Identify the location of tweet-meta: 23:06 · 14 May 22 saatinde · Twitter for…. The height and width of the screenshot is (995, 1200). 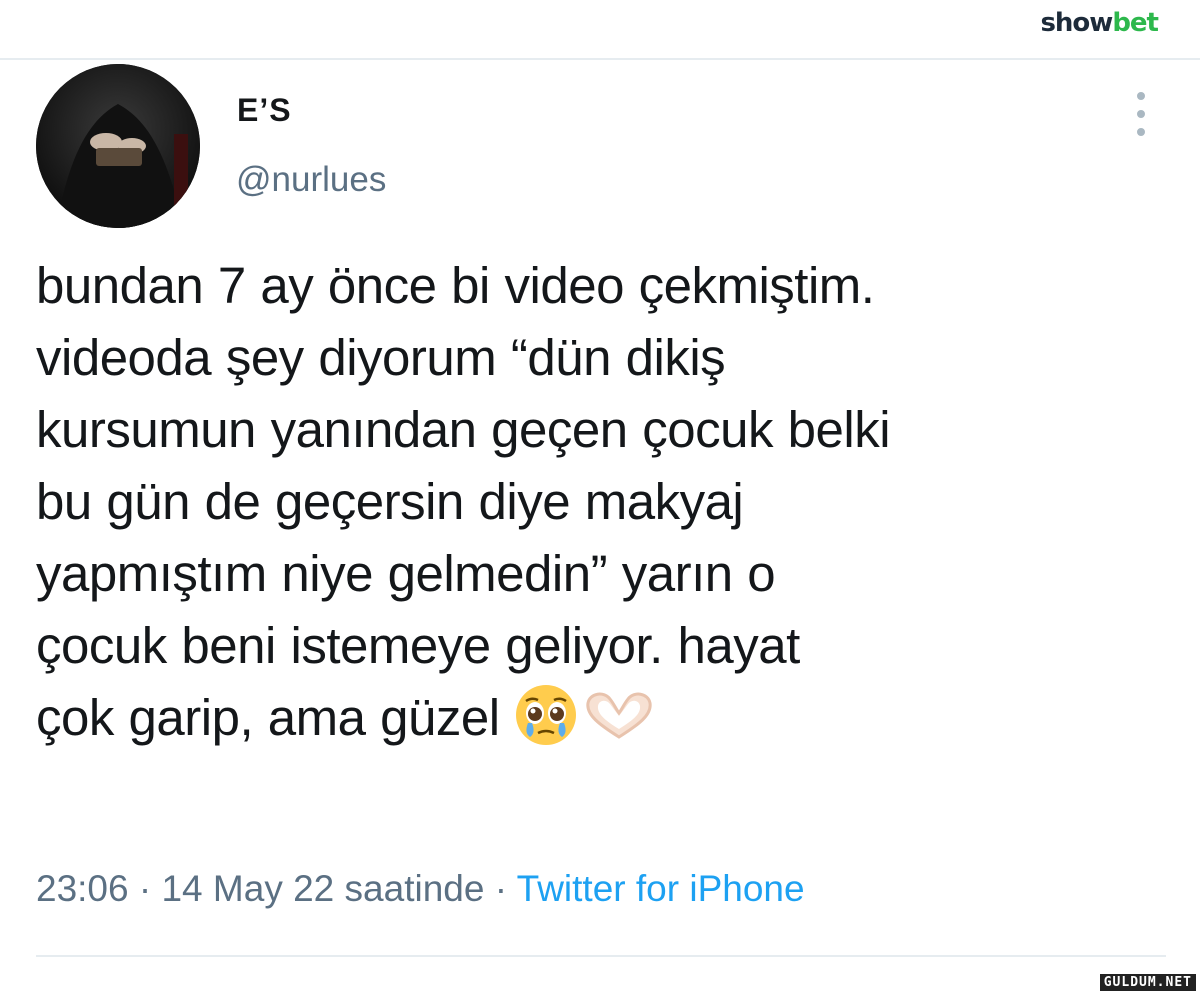
(420, 889).